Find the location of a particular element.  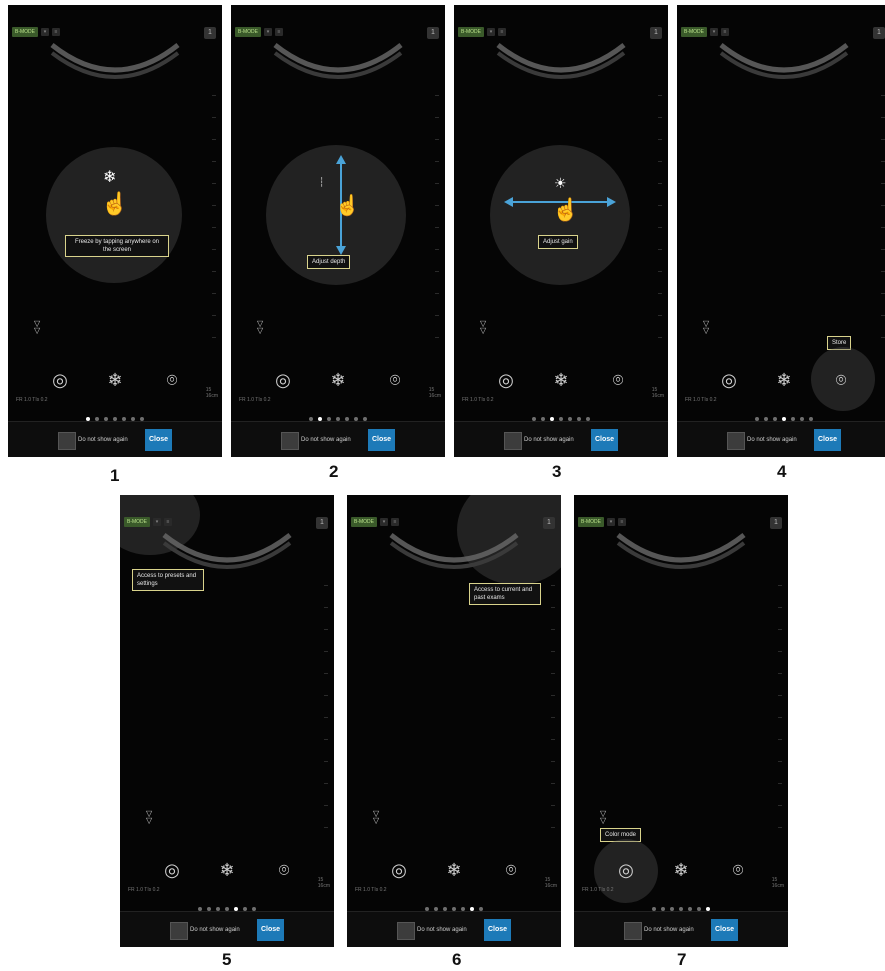

step-number: 1 is located at coordinates (115, 475).